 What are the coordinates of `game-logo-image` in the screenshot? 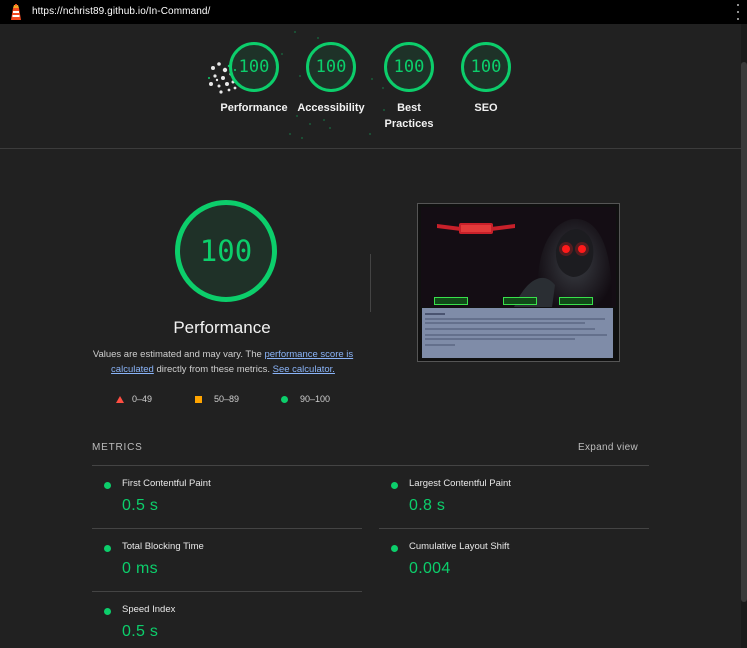 It's located at (476, 228).